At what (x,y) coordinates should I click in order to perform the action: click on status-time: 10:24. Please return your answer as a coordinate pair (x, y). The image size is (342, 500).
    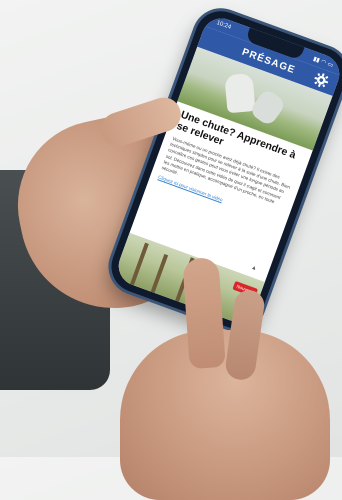
    Looking at the image, I should click on (223, 25).